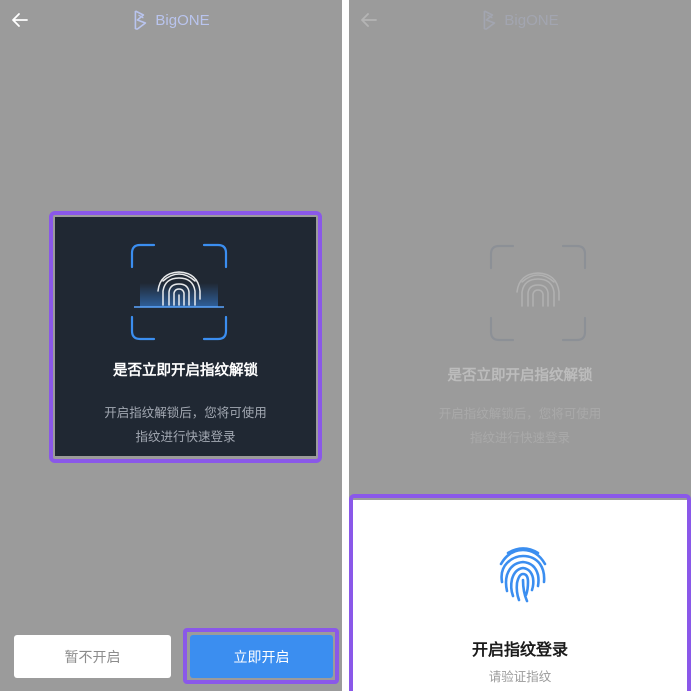 This screenshot has width=691, height=691. I want to click on fingerprint-verify-sheet: 开启指纹登录 请验证指纹, so click(520, 595).